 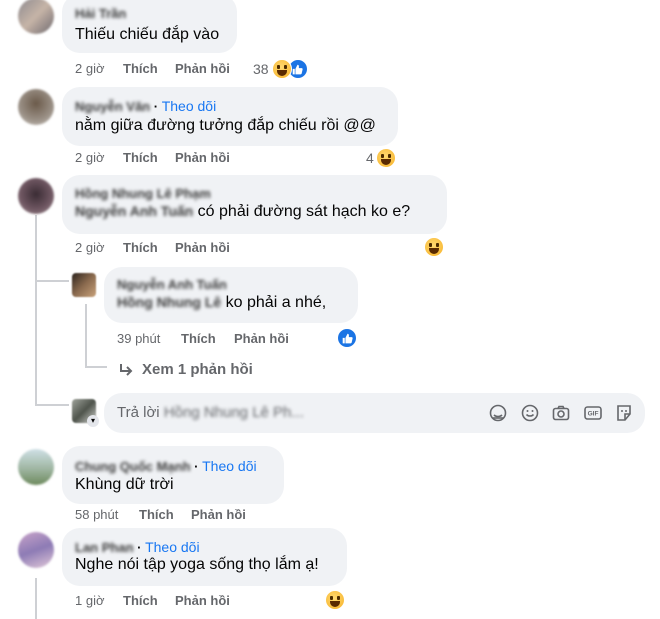 What do you see at coordinates (96, 514) in the screenshot?
I see `timestamp: 58 phút` at bounding box center [96, 514].